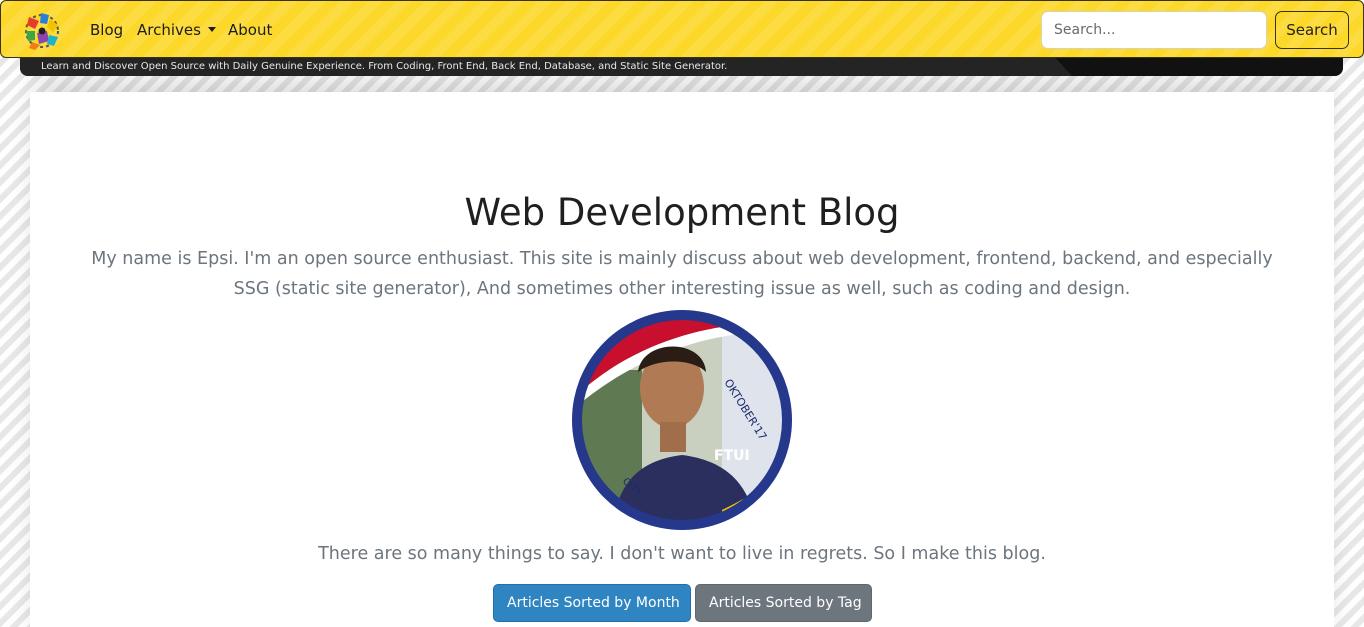 Image resolution: width=1364 pixels, height=627 pixels. What do you see at coordinates (592, 603) in the screenshot?
I see `articles-by-month-button: Articles Sorted by Month` at bounding box center [592, 603].